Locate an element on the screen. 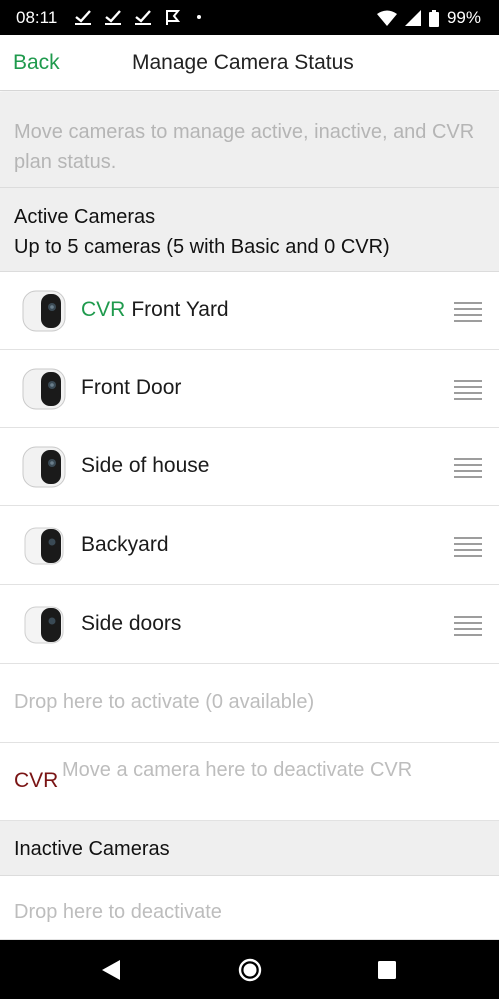  active-cameras-subtitle: Up to 5 cameras (5 with Basic and 0 CVR) is located at coordinates (202, 247).